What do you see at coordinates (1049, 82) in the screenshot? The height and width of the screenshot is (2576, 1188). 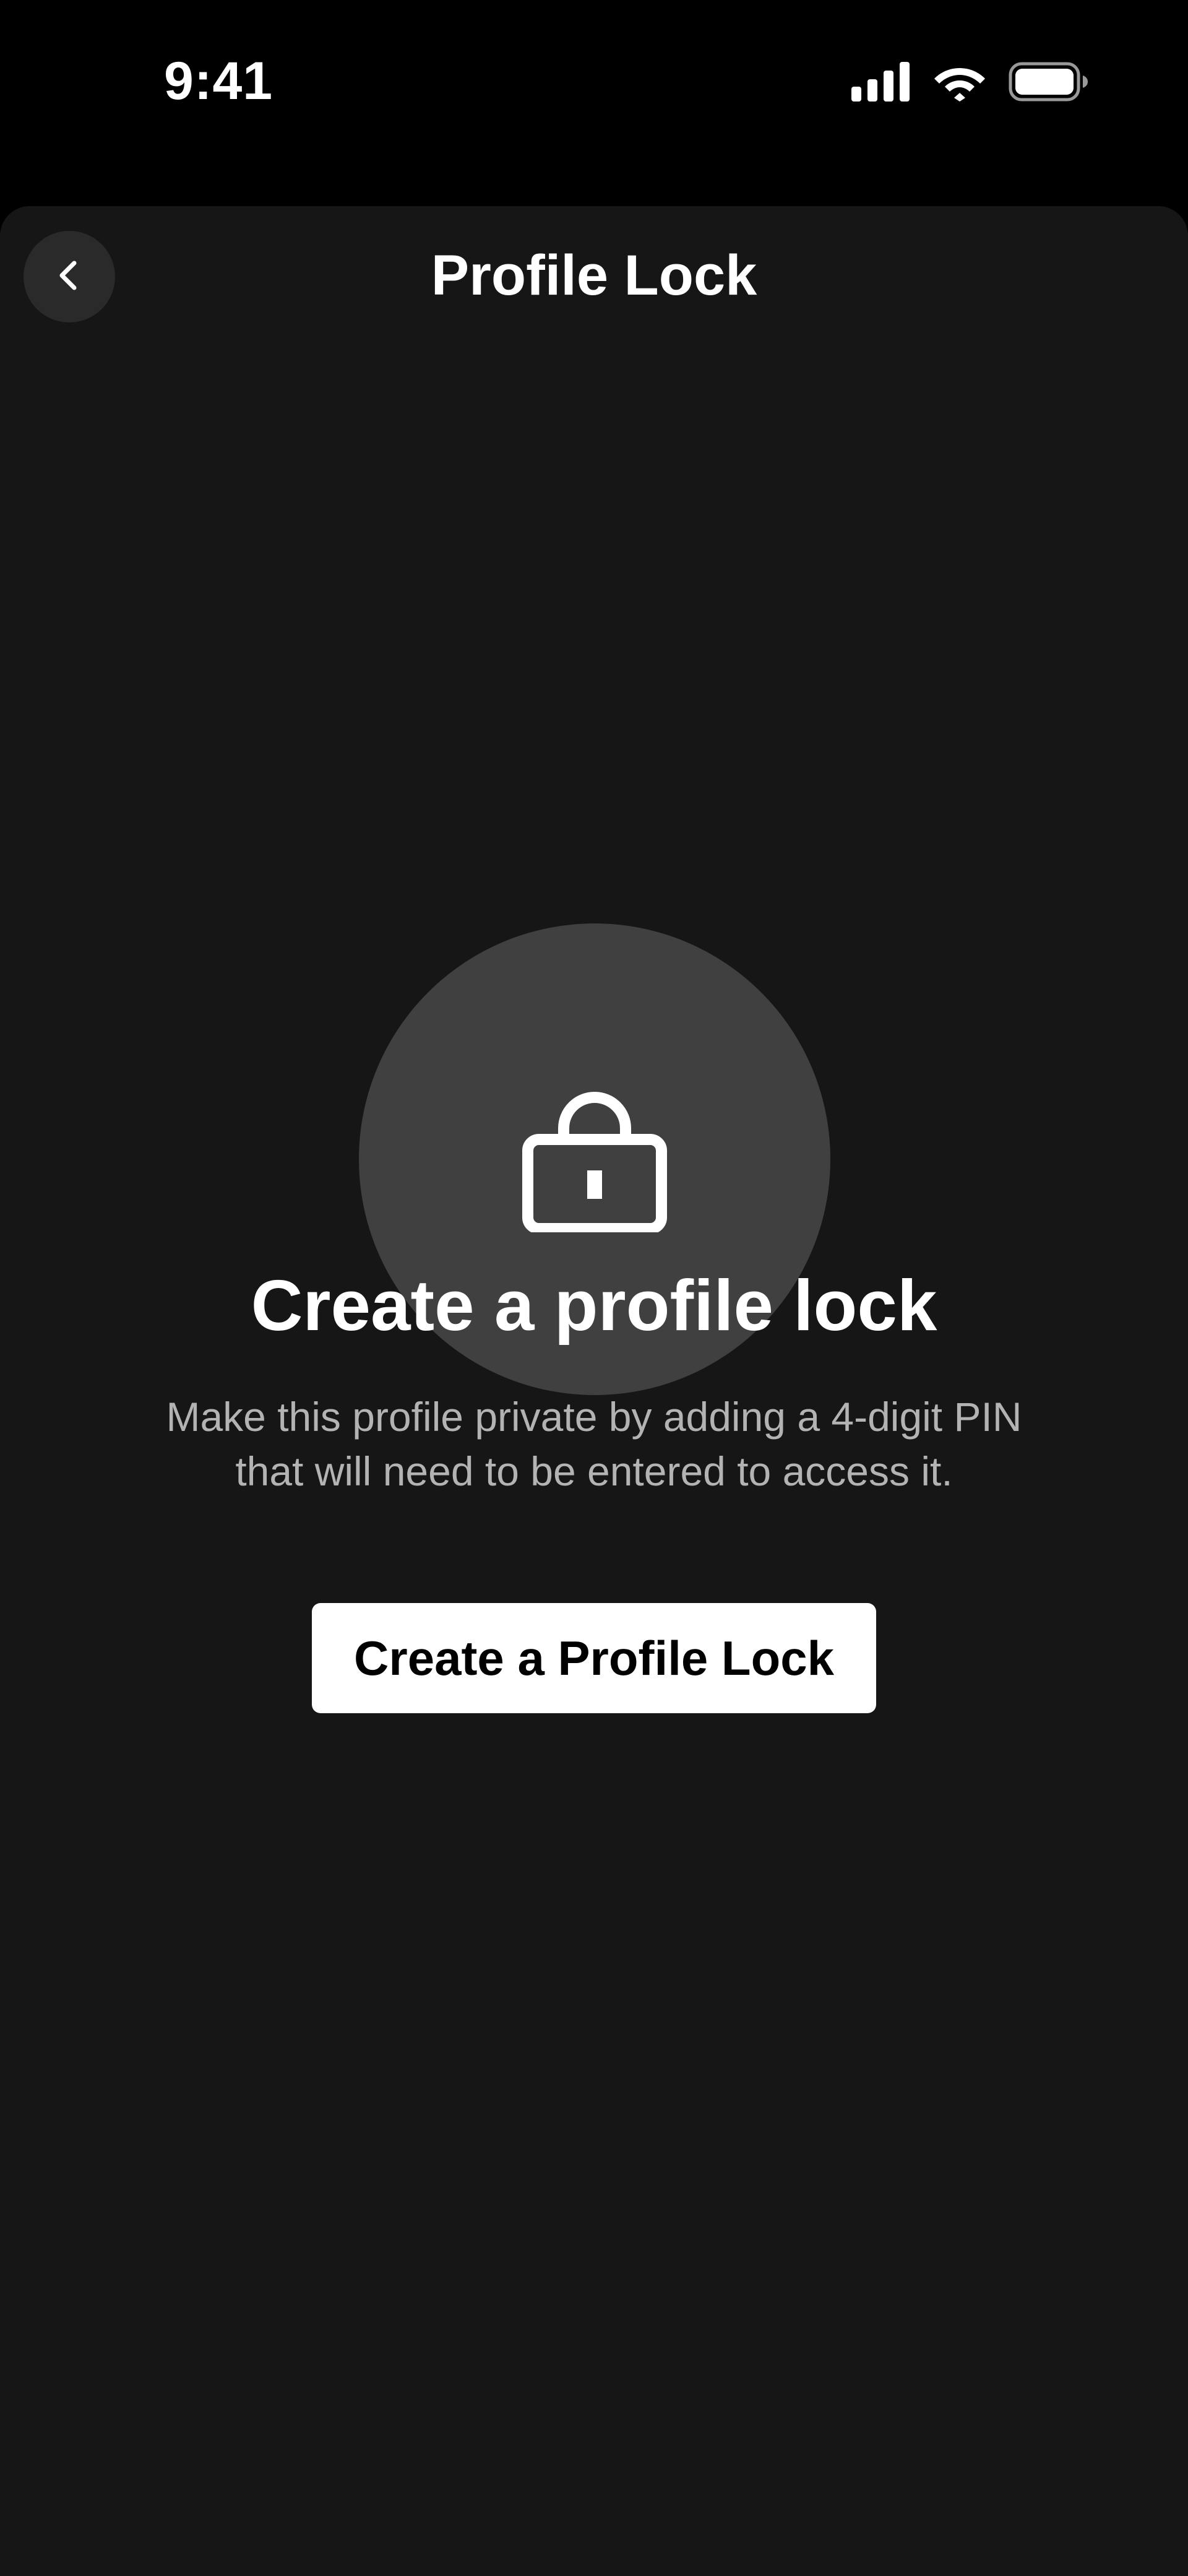 I see `battery-icon` at bounding box center [1049, 82].